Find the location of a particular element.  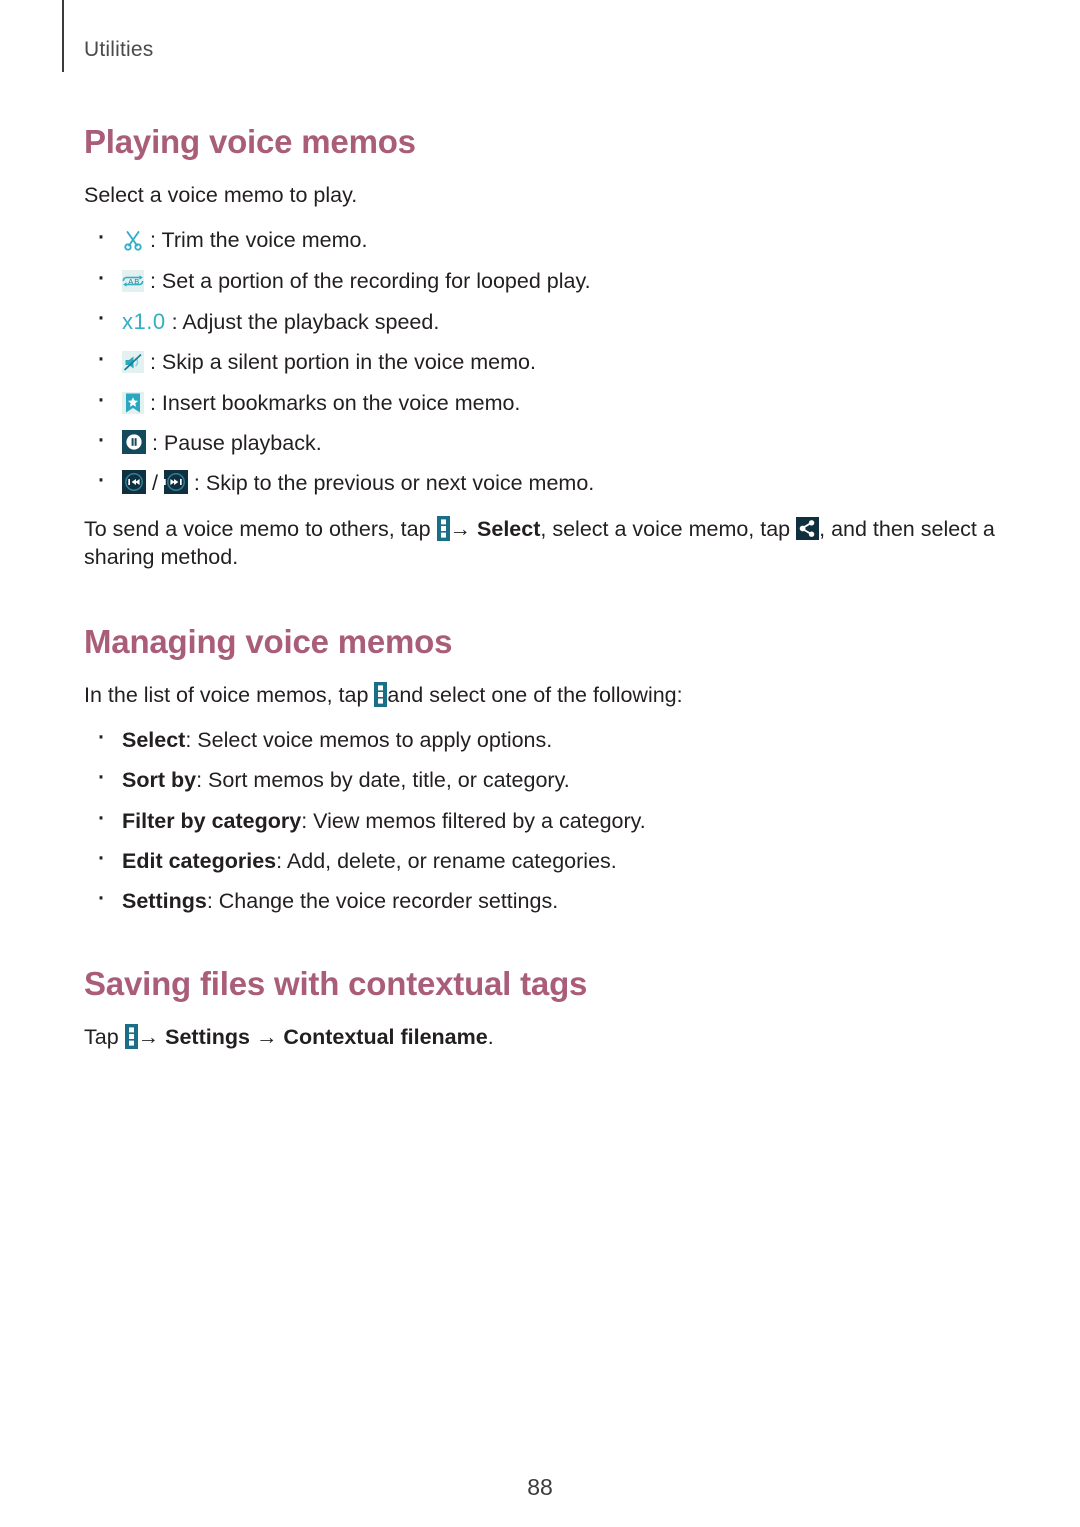

skip-previous-icon is located at coordinates (134, 482).